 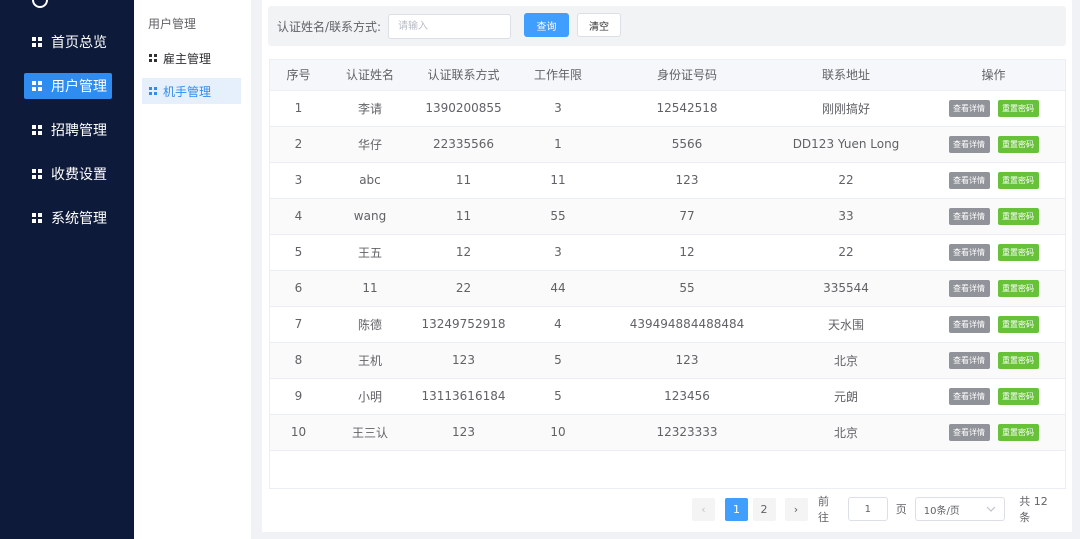 I want to click on prev-page-button: ‹, so click(x=703, y=509).